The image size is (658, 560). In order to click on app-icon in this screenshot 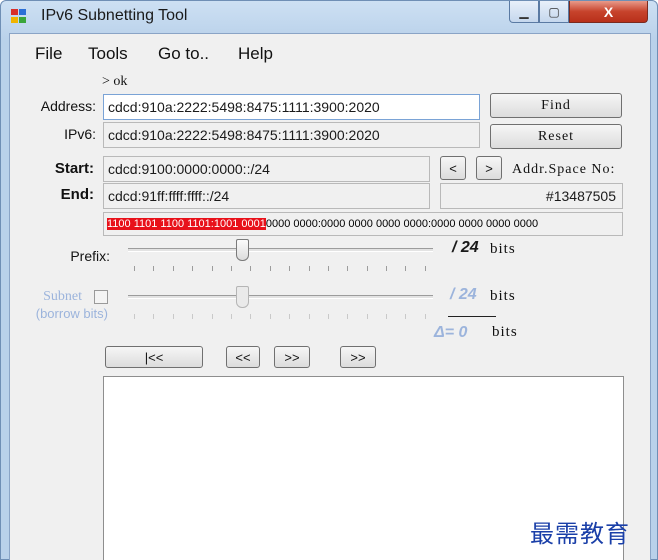, I will do `click(20, 17)`.